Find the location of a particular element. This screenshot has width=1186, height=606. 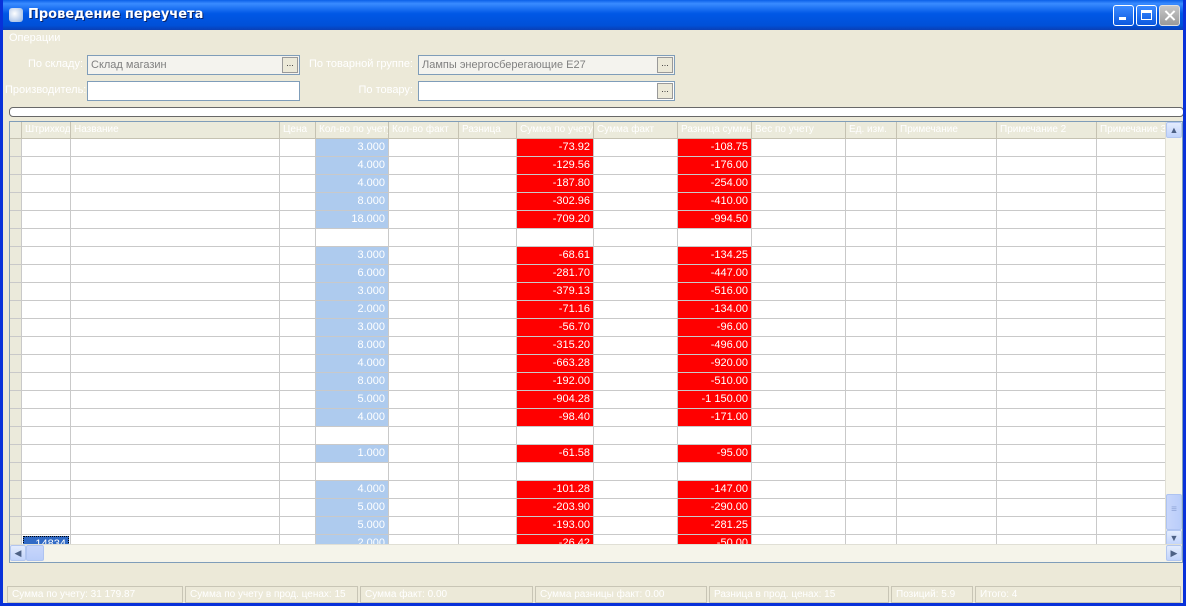

table-row: 1.000 -61.58 -95.00 is located at coordinates (589, 454).